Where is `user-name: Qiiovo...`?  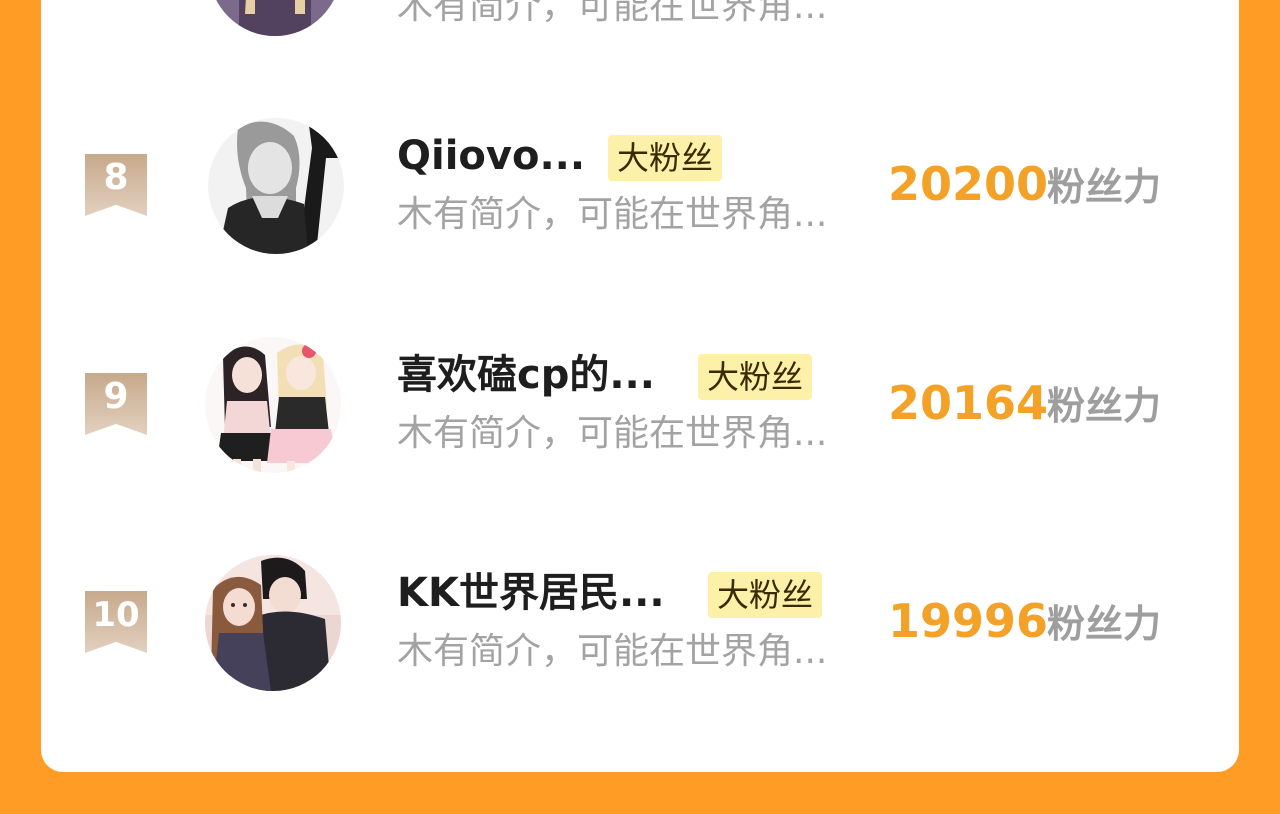
user-name: Qiiovo... is located at coordinates (491, 156).